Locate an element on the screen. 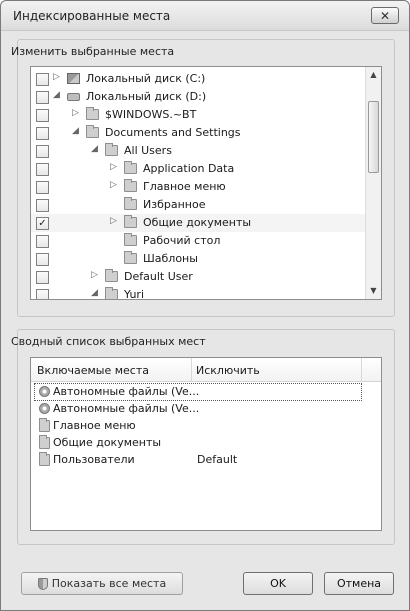 The width and height of the screenshot is (410, 611). drive-icon is located at coordinates (73, 97).